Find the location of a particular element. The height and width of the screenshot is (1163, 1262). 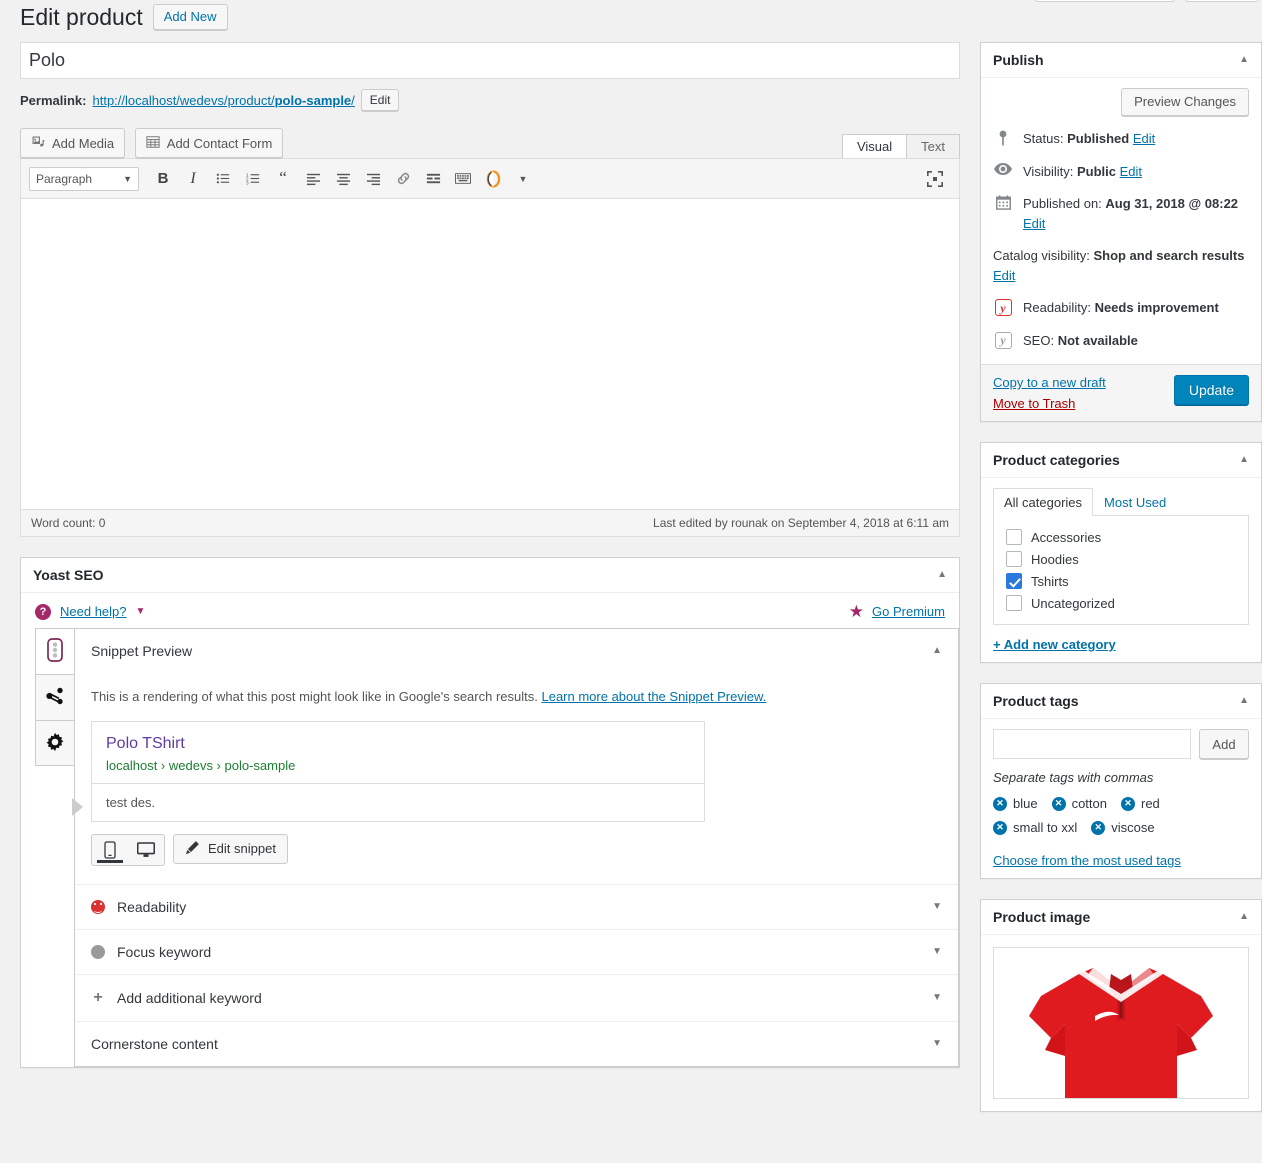

italic-icon: I is located at coordinates (193, 179).